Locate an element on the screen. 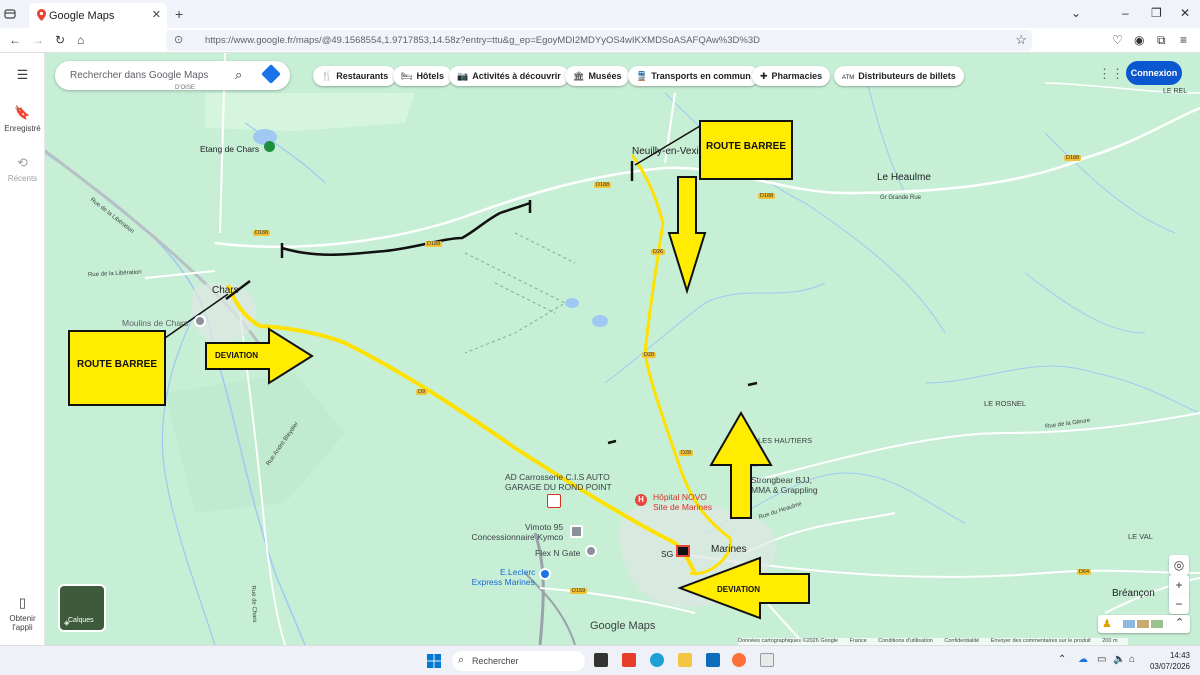 This screenshot has height=675, width=1200. tray-chevron-icon: ⌃ is located at coordinates (1062, 659).